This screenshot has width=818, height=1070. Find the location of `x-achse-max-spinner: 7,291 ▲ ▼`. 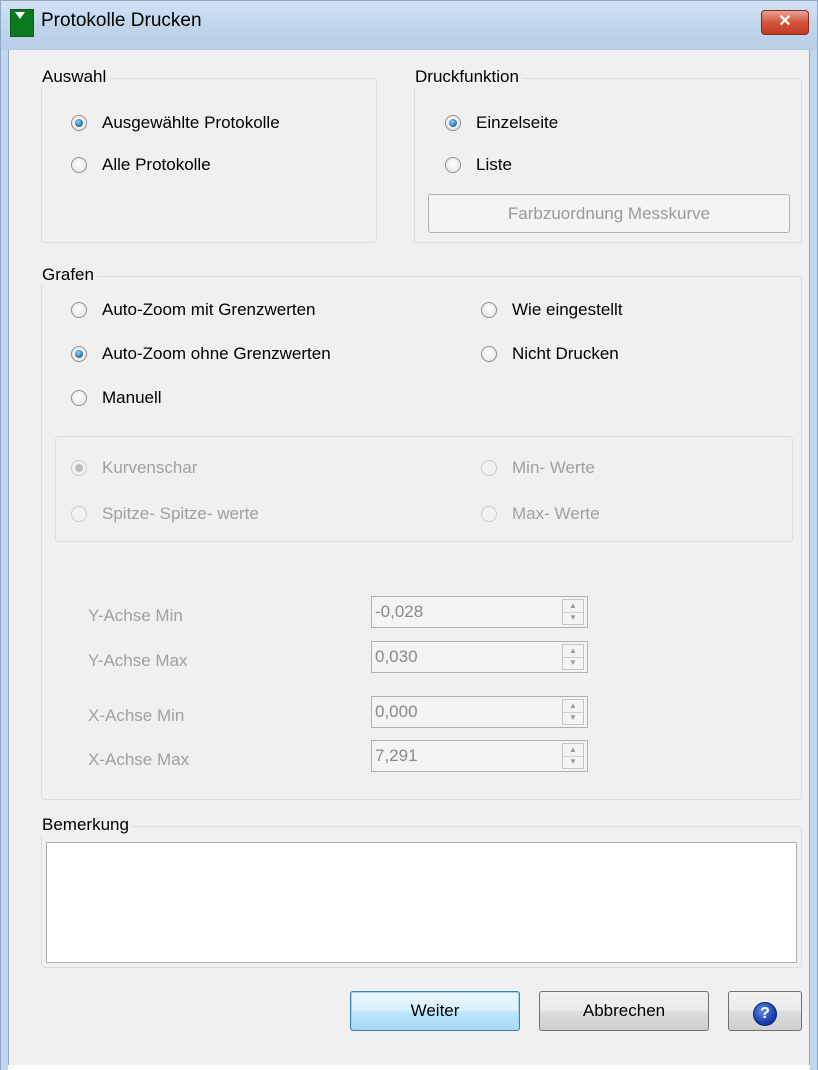

x-achse-max-spinner: 7,291 ▲ ▼ is located at coordinates (479, 756).